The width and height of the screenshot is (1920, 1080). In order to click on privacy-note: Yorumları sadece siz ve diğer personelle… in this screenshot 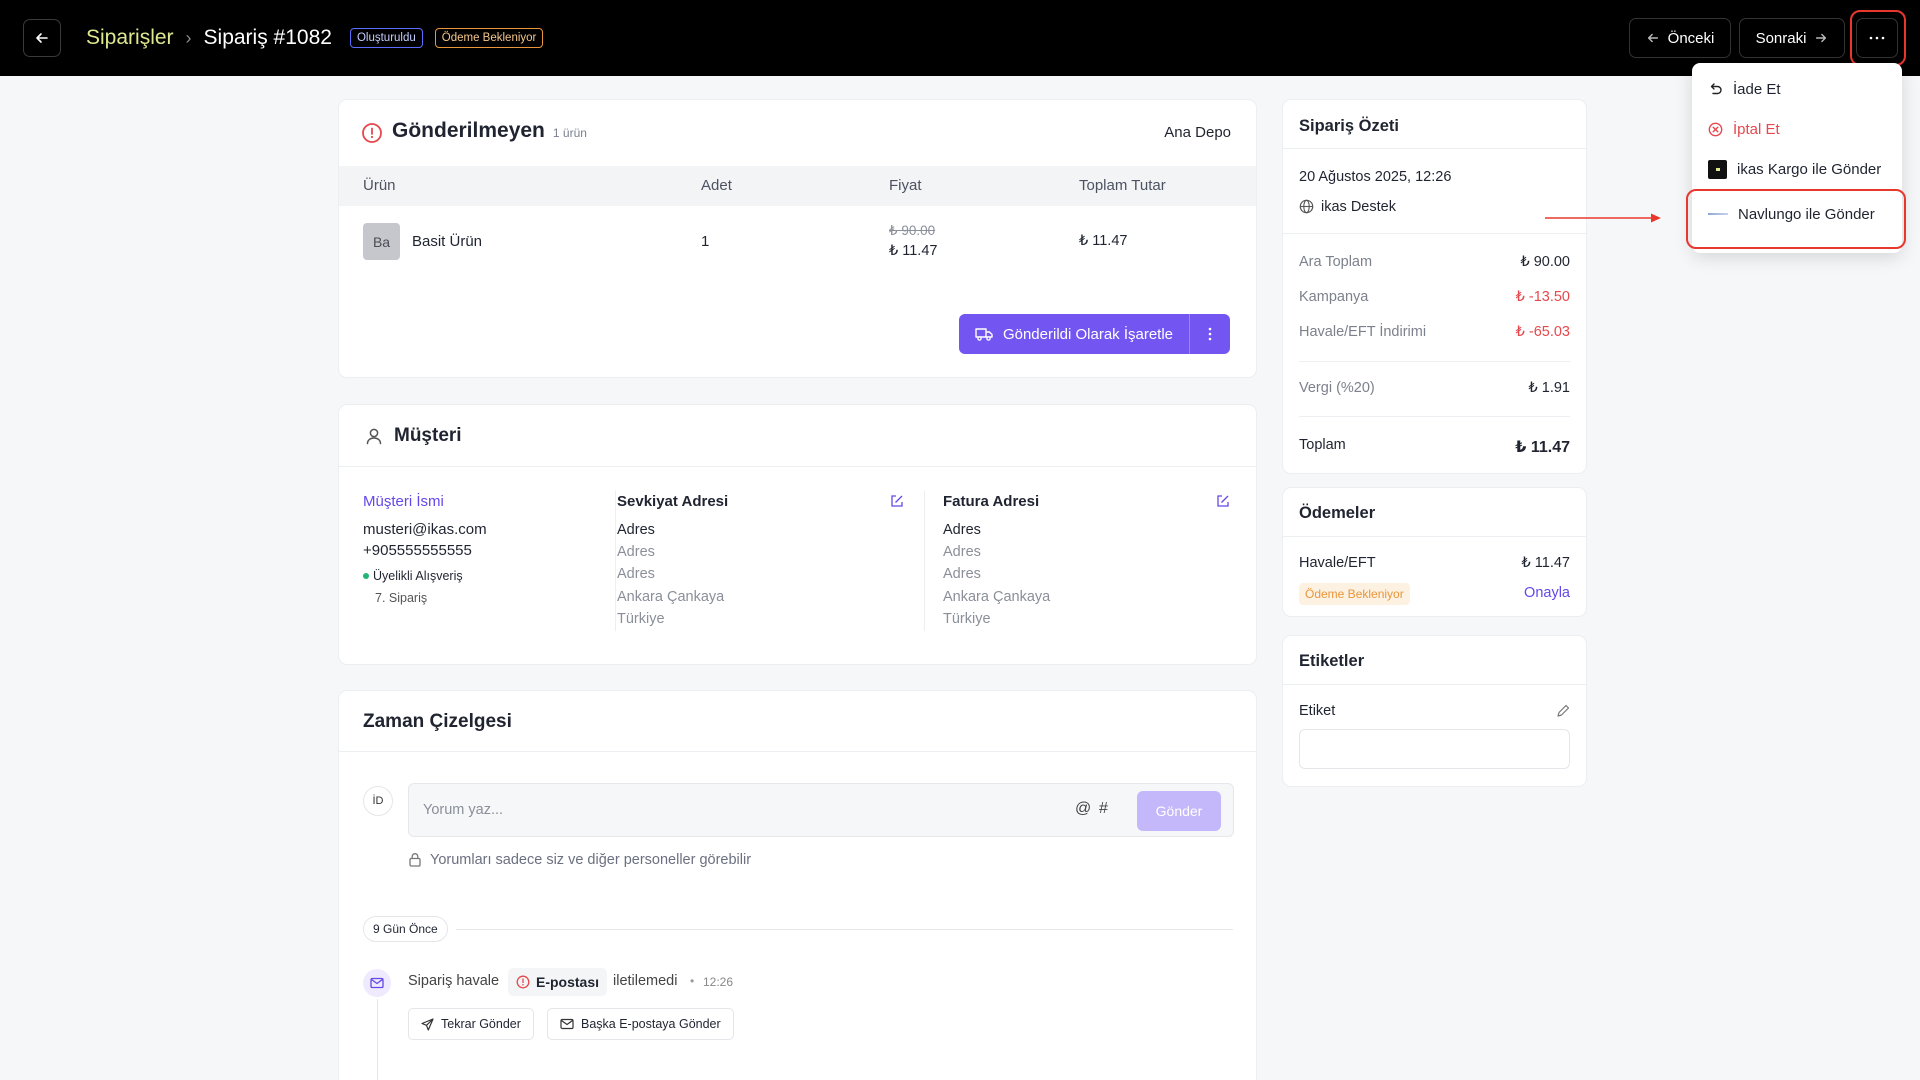, I will do `click(591, 860)`.